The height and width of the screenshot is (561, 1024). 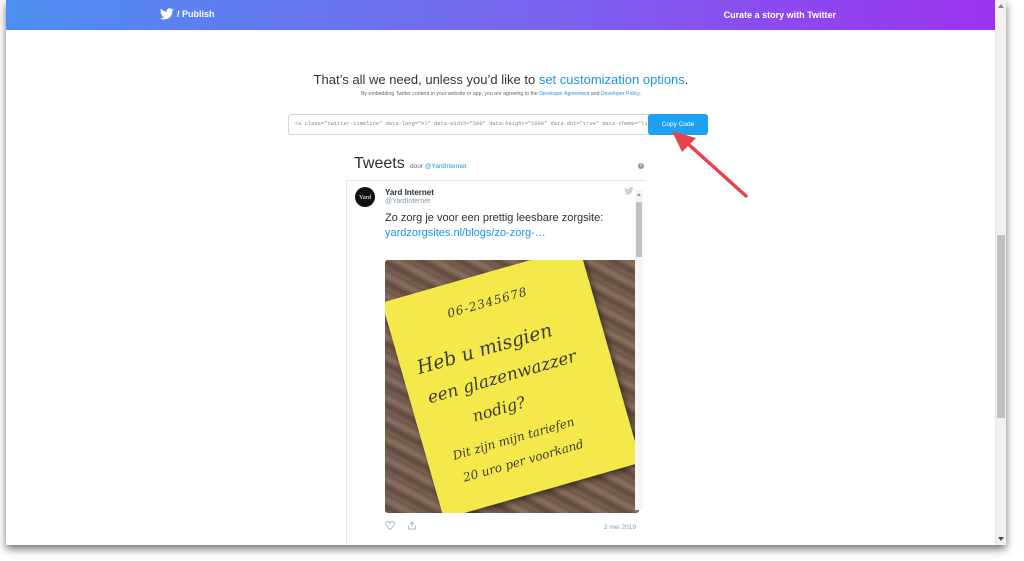 I want to click on timeline-scroll-thumb, so click(x=639, y=229).